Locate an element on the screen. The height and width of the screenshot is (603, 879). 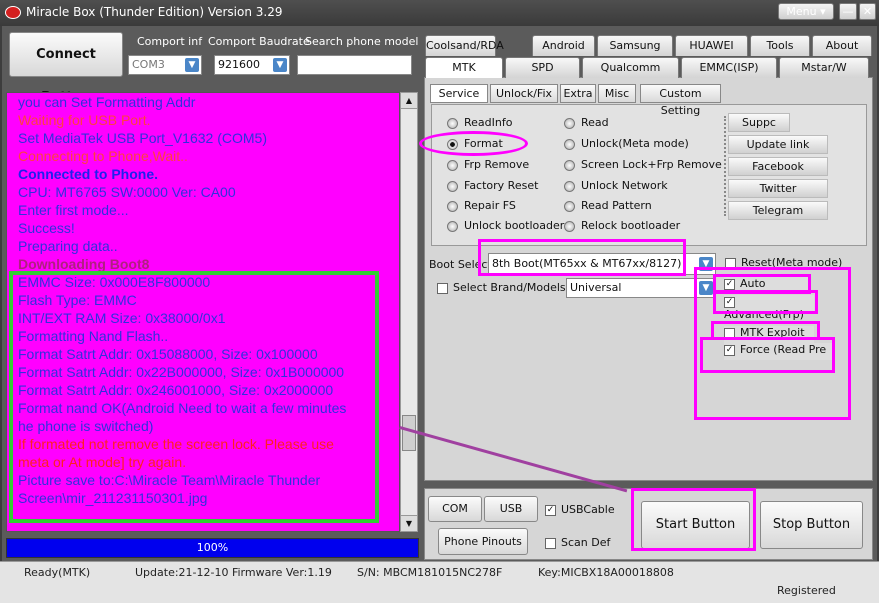
tab-coolsand-rda: Coolsand/RDA is located at coordinates (464, 45).